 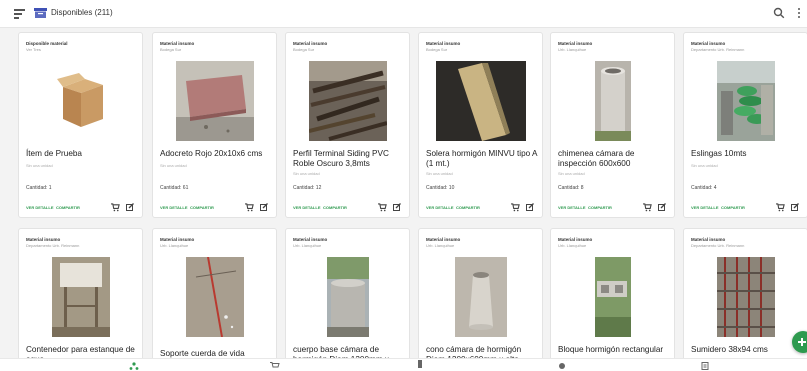 What do you see at coordinates (403, 364) in the screenshot?
I see `bottom-navigation` at bounding box center [403, 364].